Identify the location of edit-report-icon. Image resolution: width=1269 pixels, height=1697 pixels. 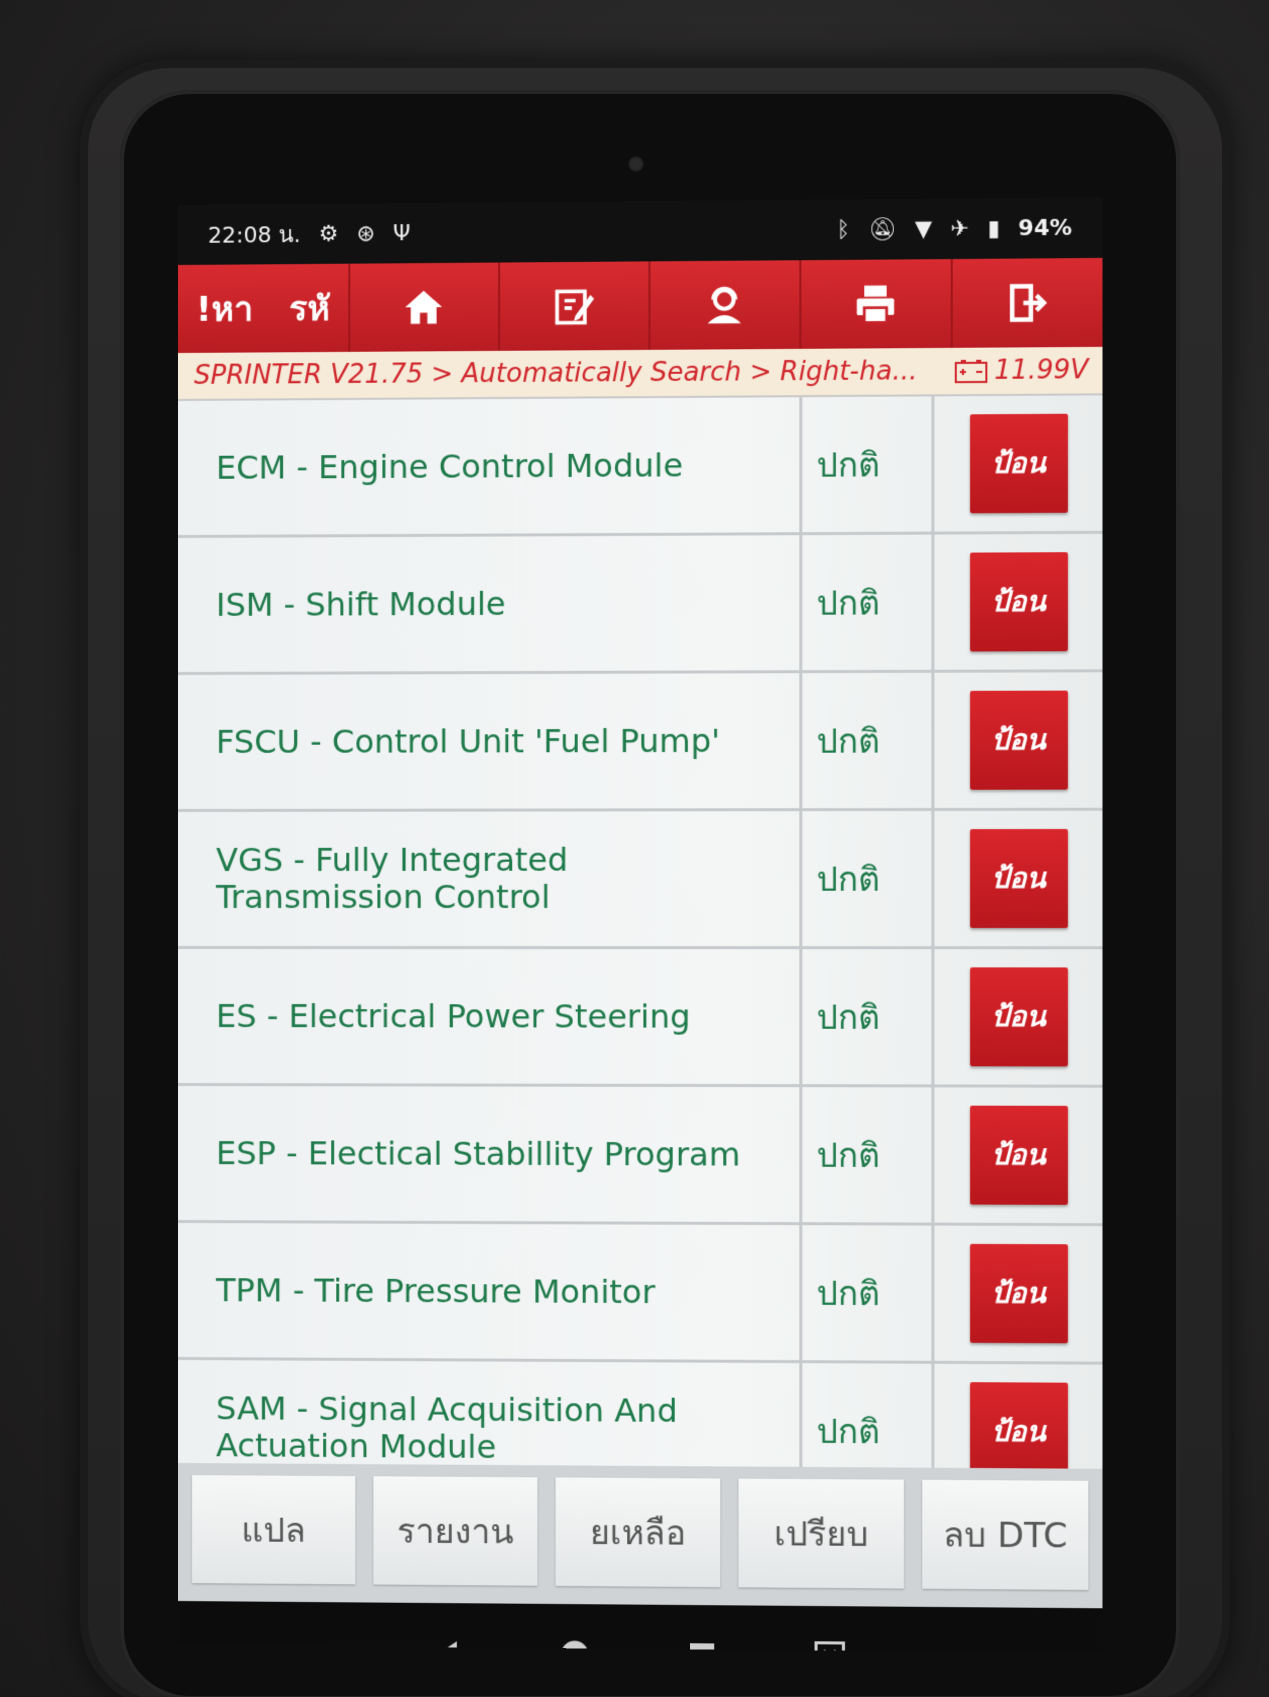
(573, 306).